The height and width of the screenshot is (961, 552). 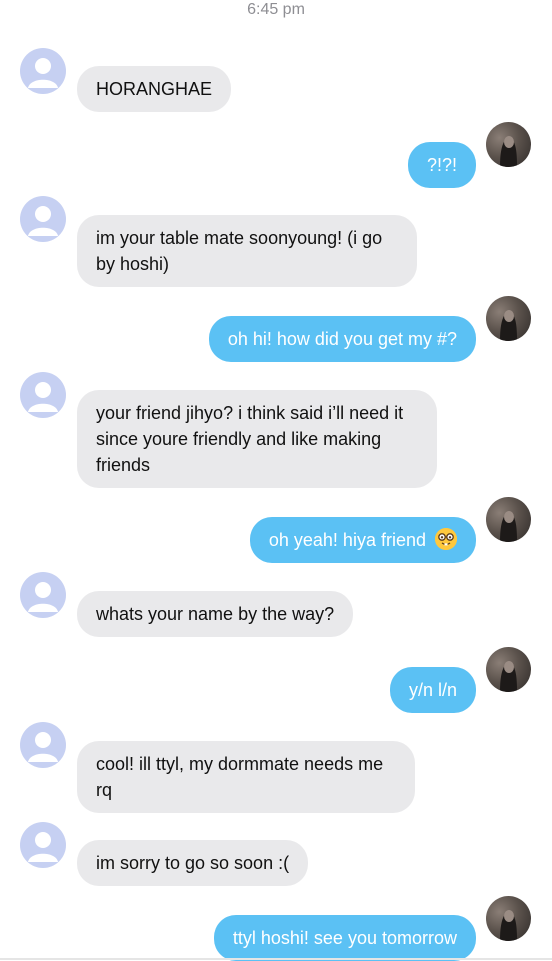 I want to click on message-bubble-outgoing: oh yeah! hiya friend, so click(x=362, y=540).